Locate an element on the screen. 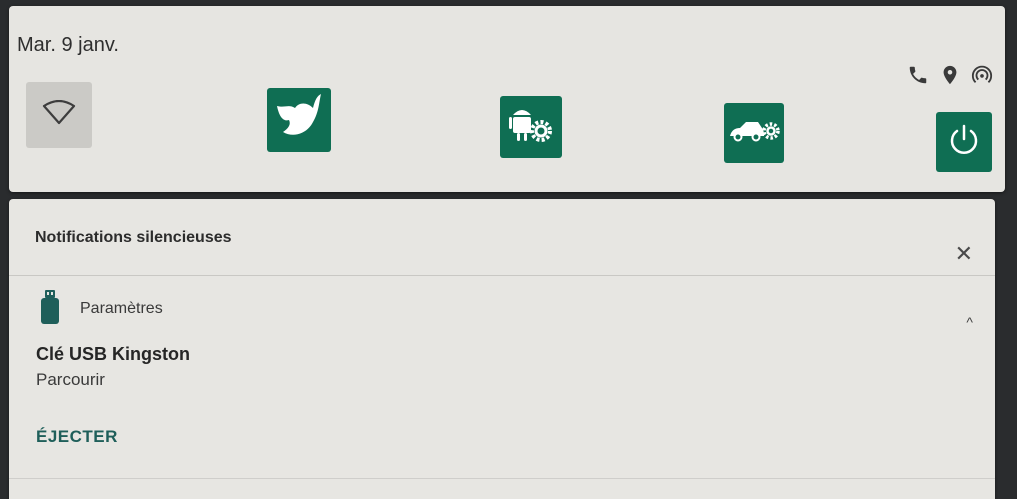 The image size is (1017, 499). notification-title: Clé USB Kingston is located at coordinates (113, 354).